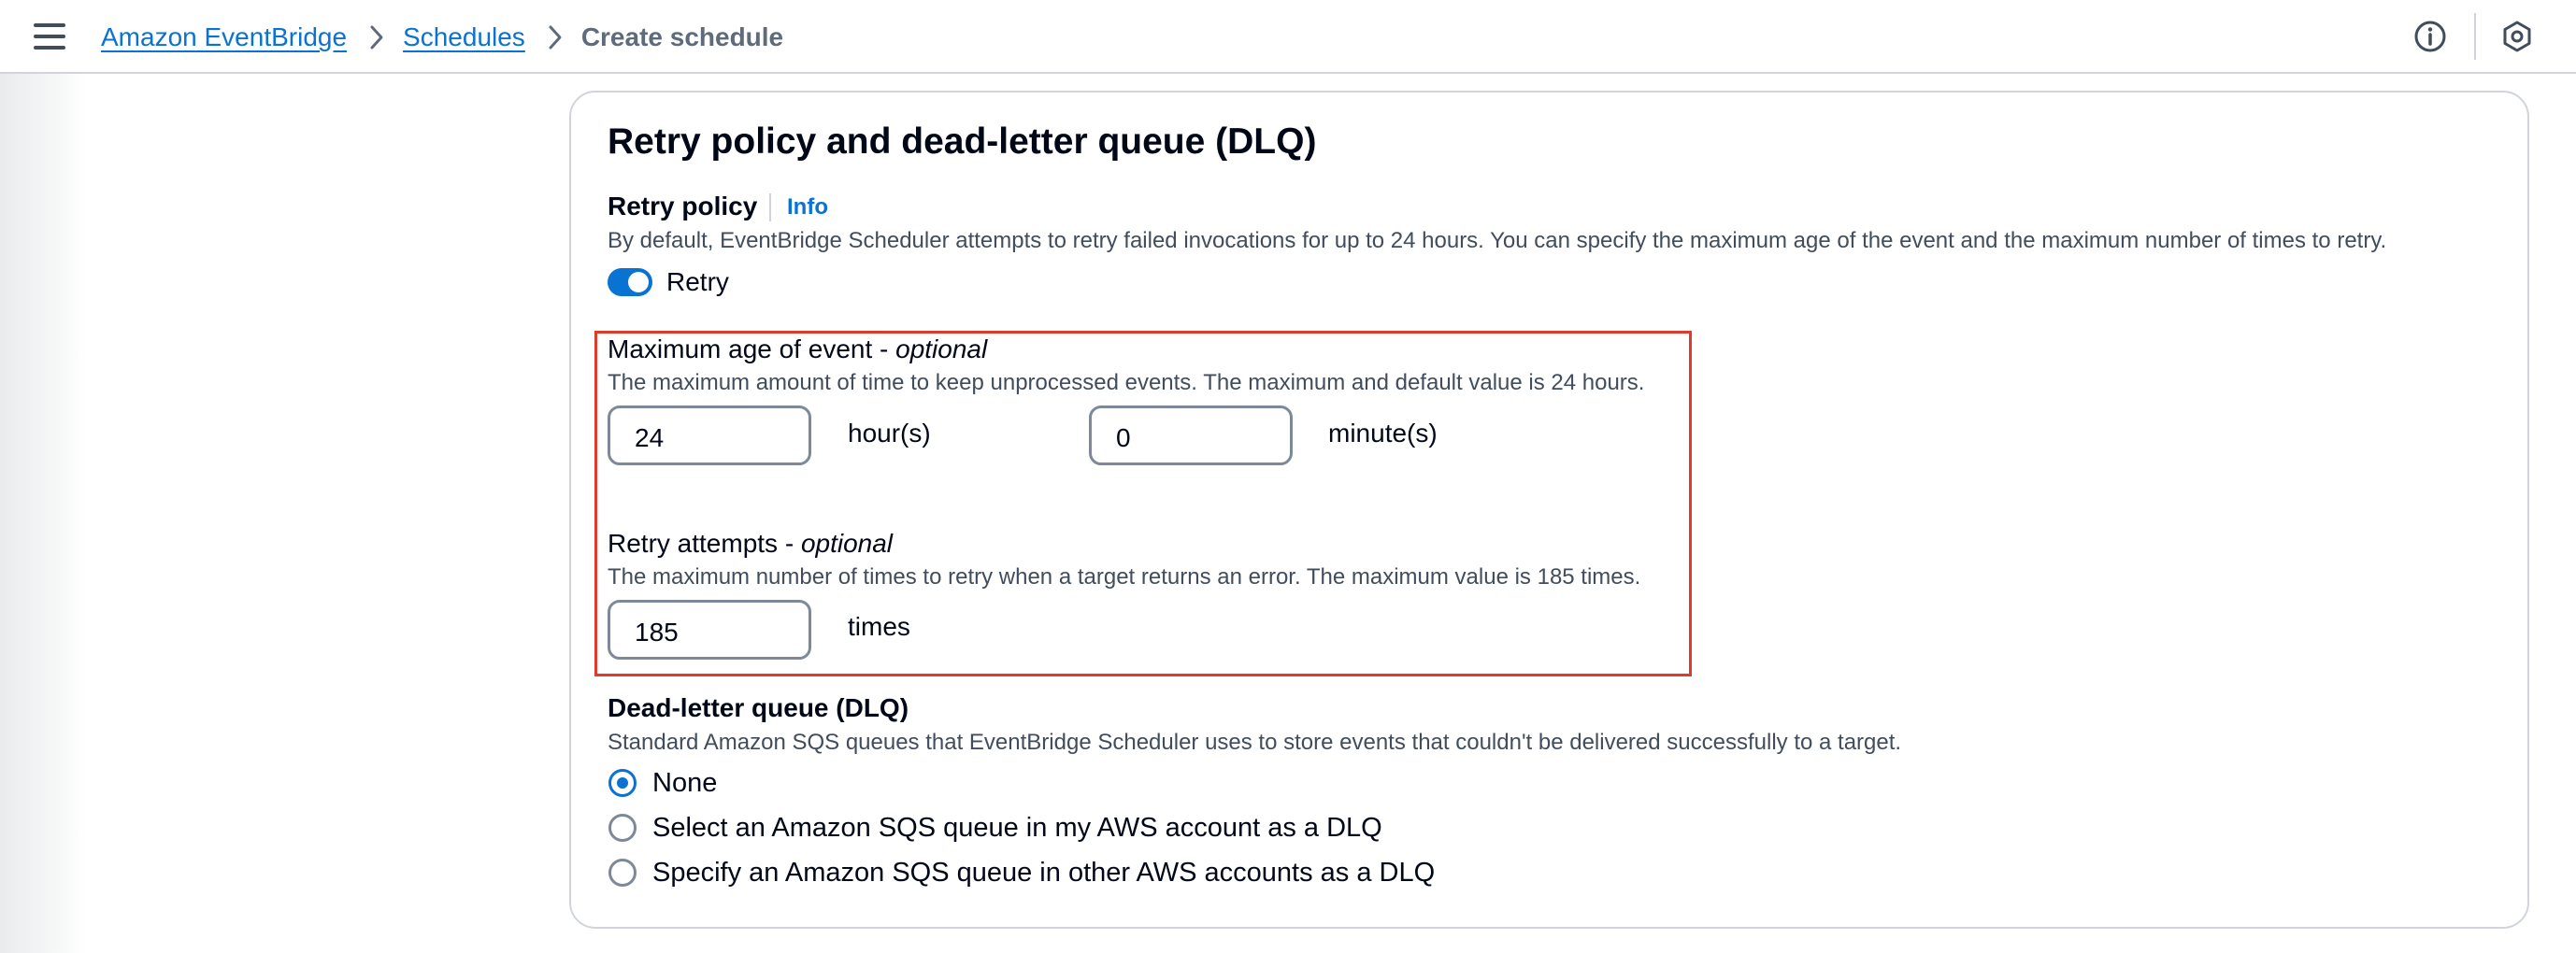 The height and width of the screenshot is (953, 2576). Describe the element at coordinates (1383, 433) in the screenshot. I see `minutes-unit-label: minute(s)` at that location.